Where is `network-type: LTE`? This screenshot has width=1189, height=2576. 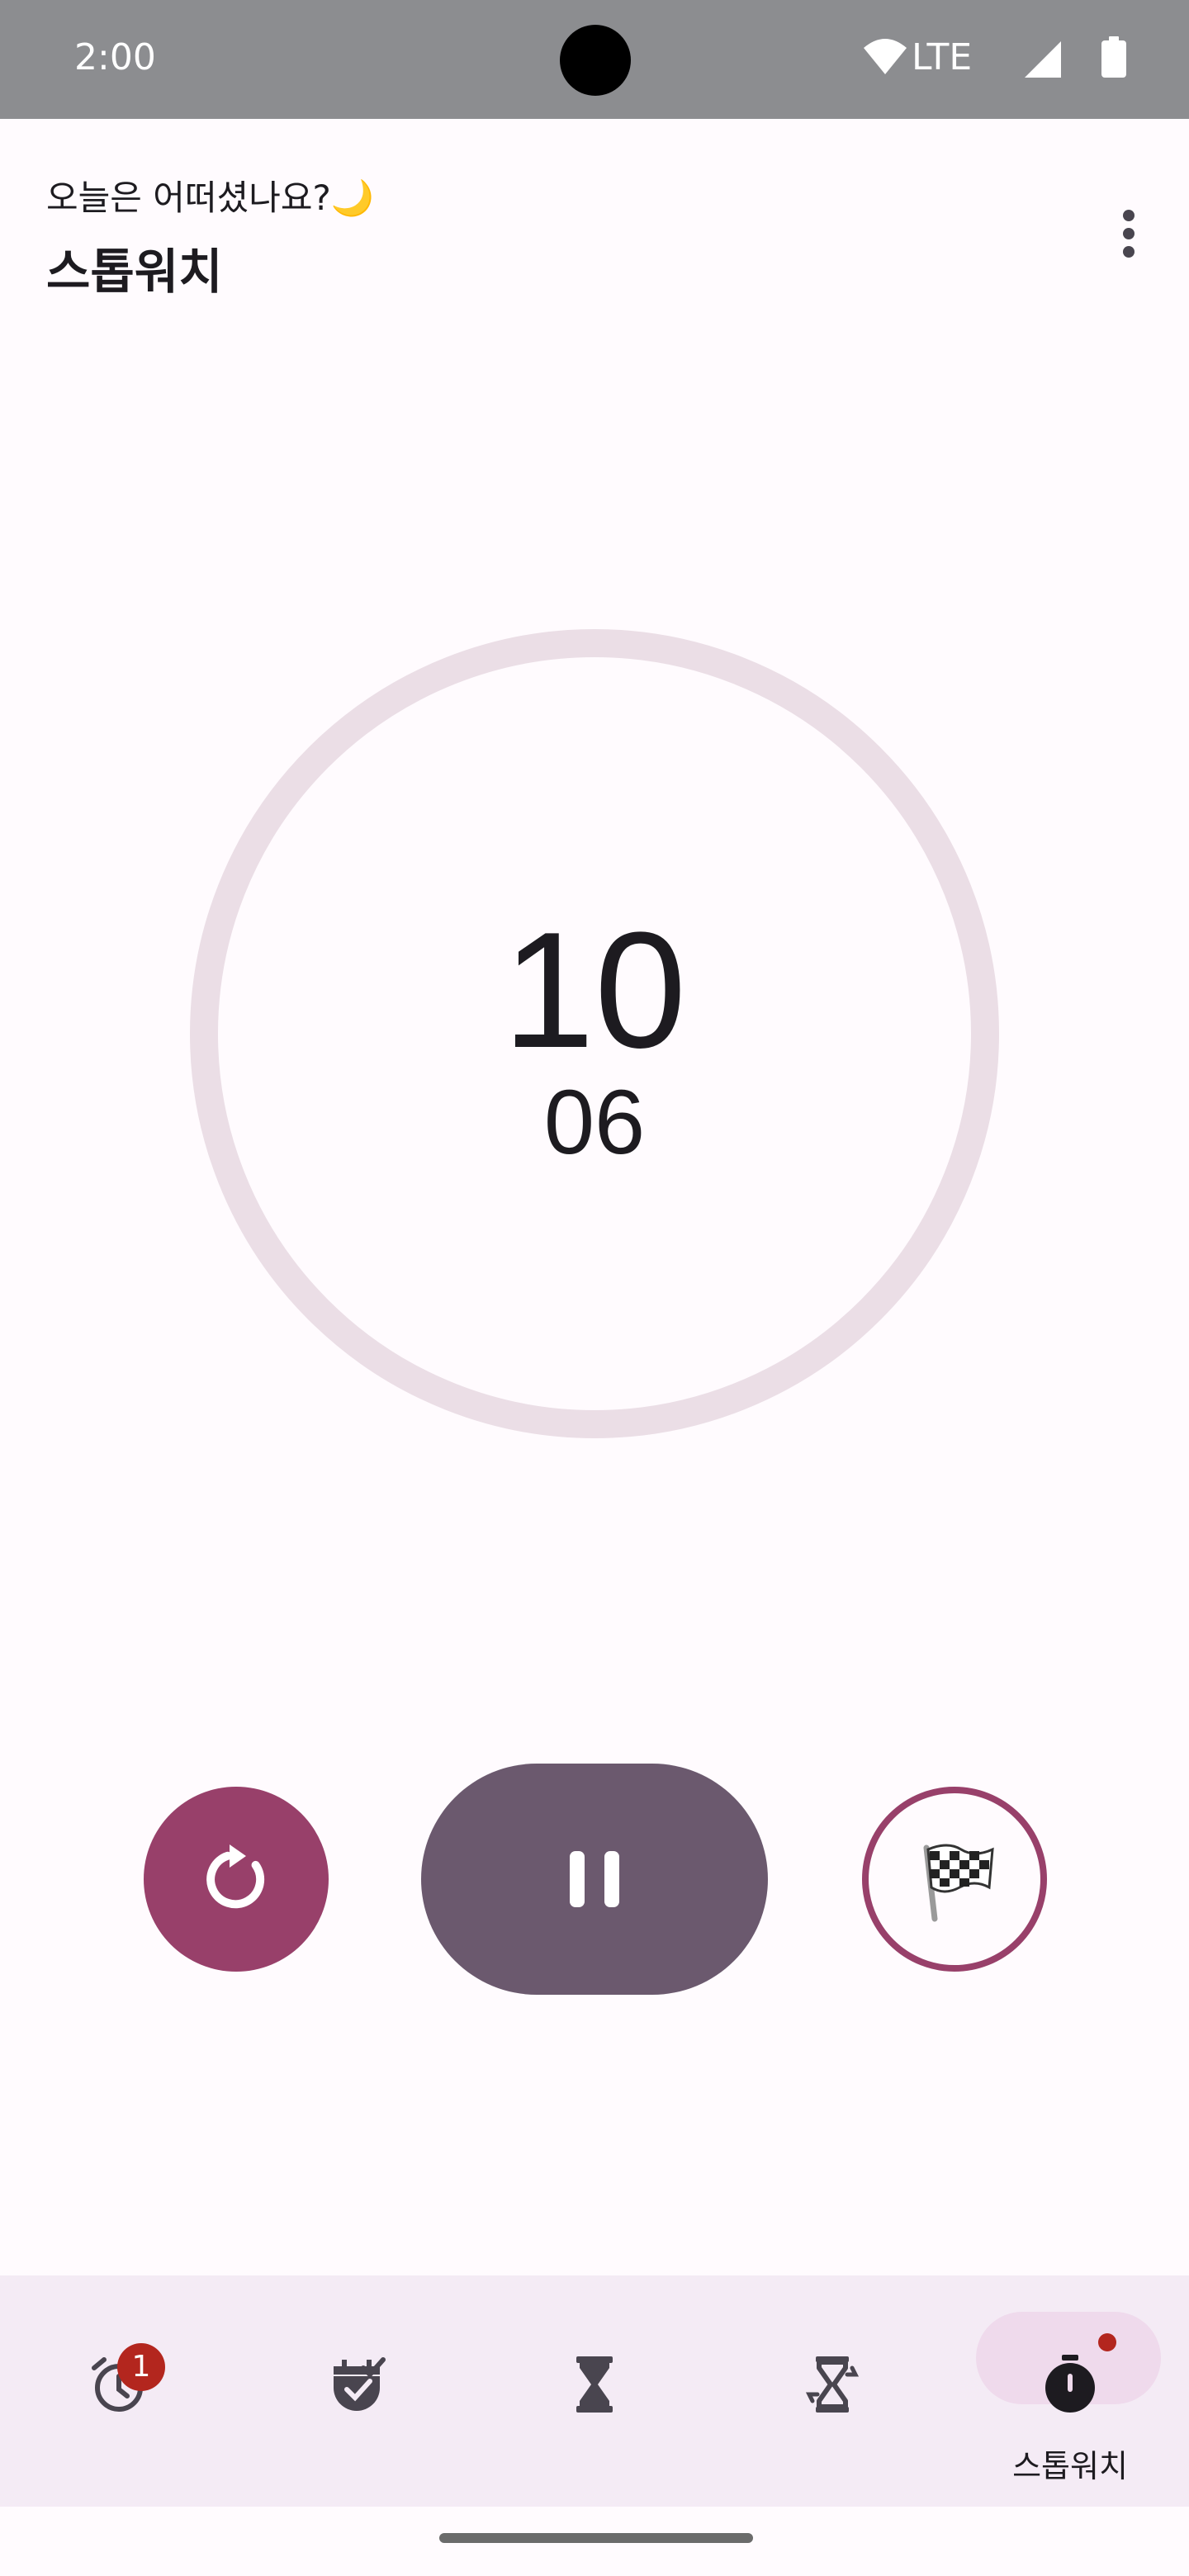
network-type: LTE is located at coordinates (942, 57).